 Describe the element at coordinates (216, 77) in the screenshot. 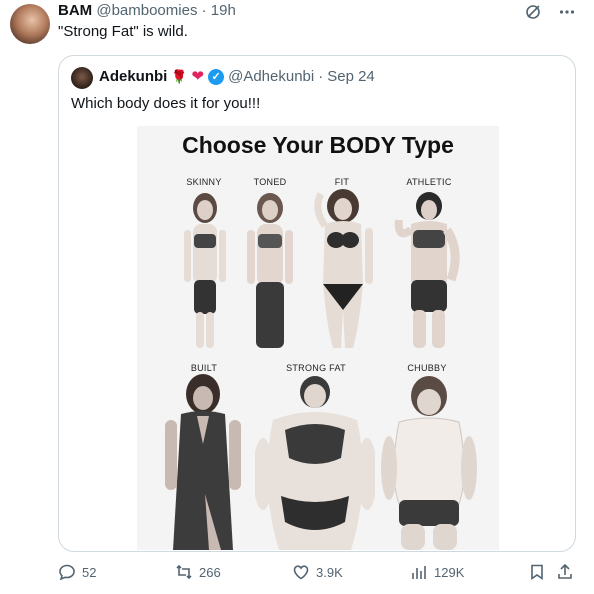

I see `verified-badge-icon: ✓` at that location.